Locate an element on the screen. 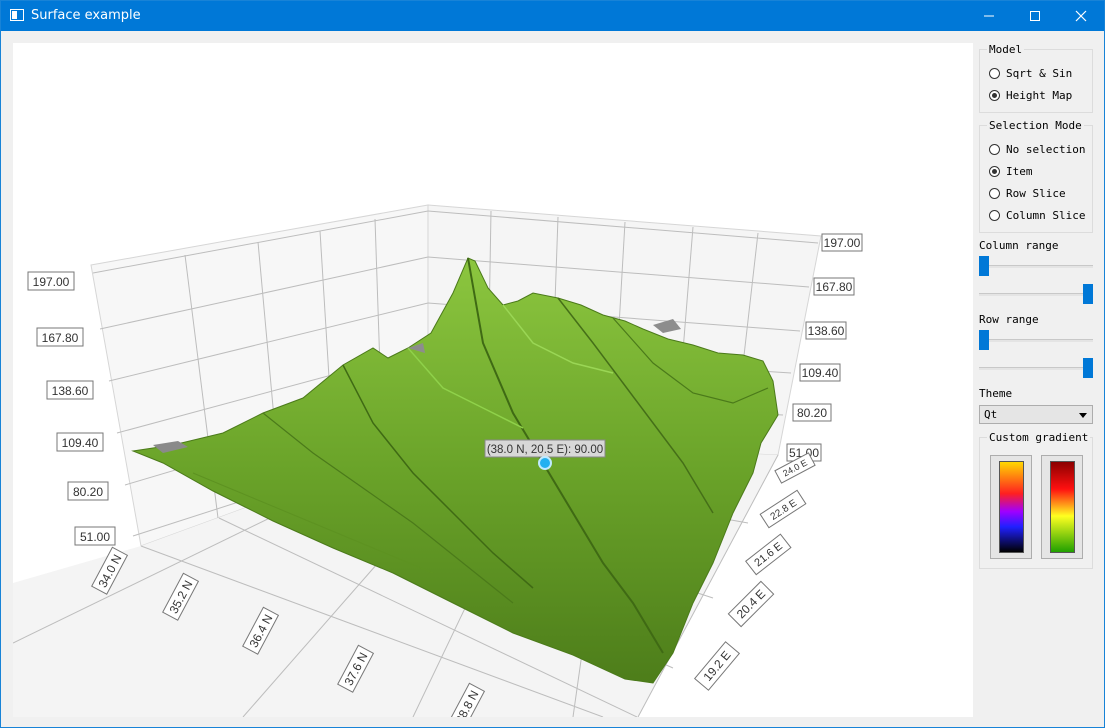  title-bar: Surface example is located at coordinates (552, 16).